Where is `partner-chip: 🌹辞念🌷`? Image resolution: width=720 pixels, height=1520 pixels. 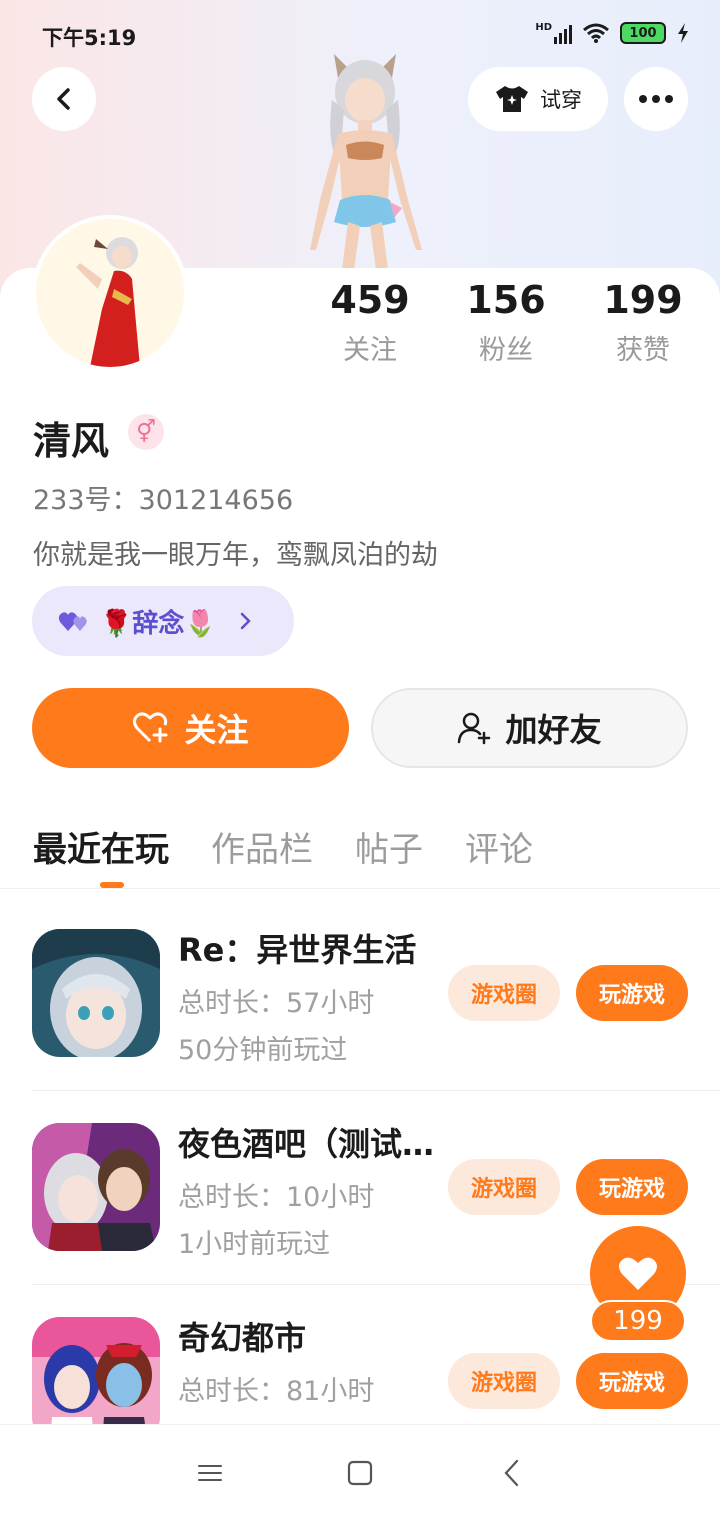 partner-chip: 🌹辞念🌷 is located at coordinates (163, 621).